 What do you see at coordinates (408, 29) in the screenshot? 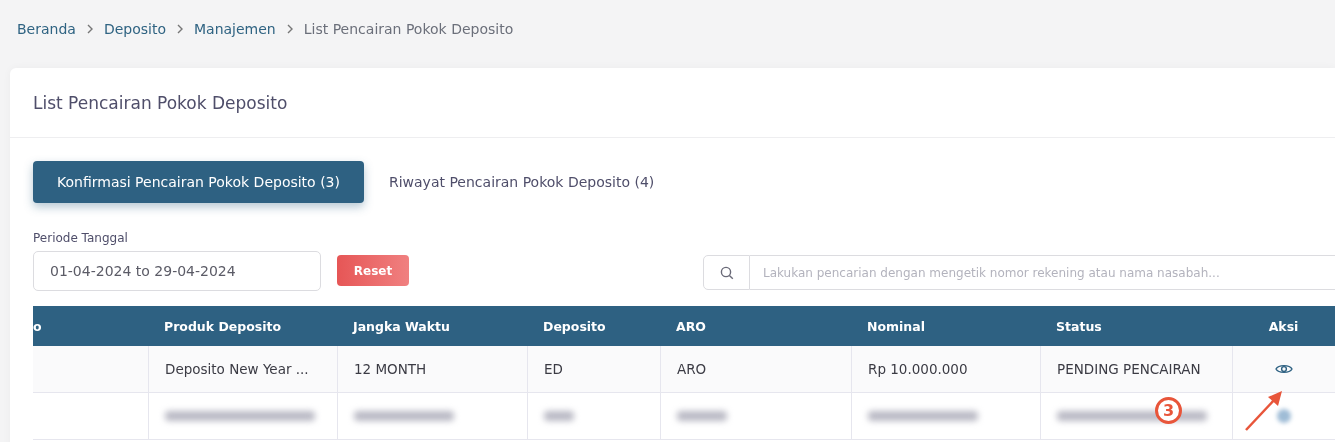
I see `breadcrumb-current: List Pencairan Pokok Deposito` at bounding box center [408, 29].